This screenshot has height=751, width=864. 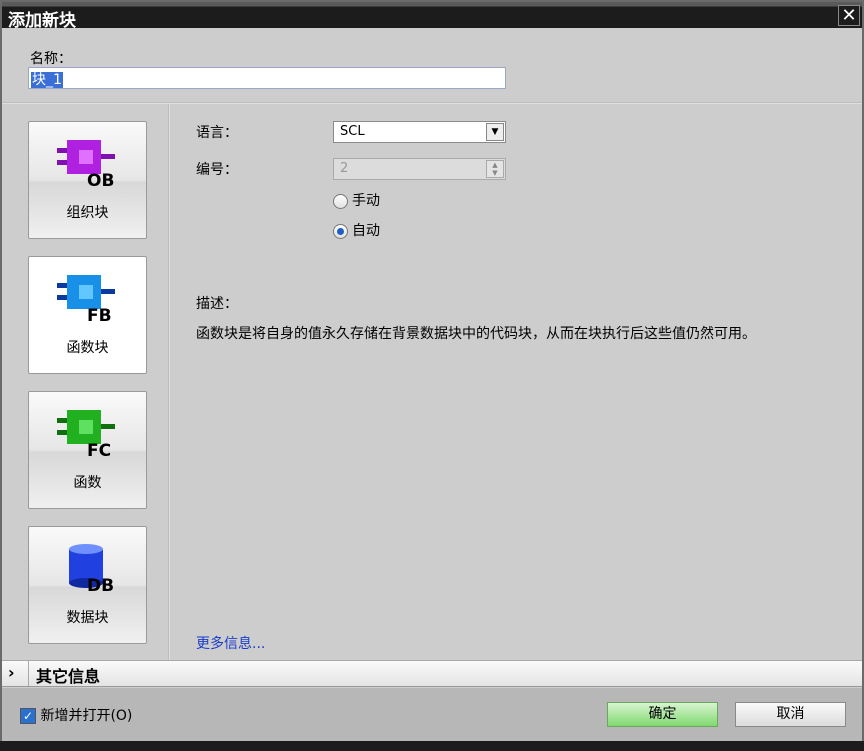 What do you see at coordinates (267, 78) in the screenshot?
I see `name-input: 块_1` at bounding box center [267, 78].